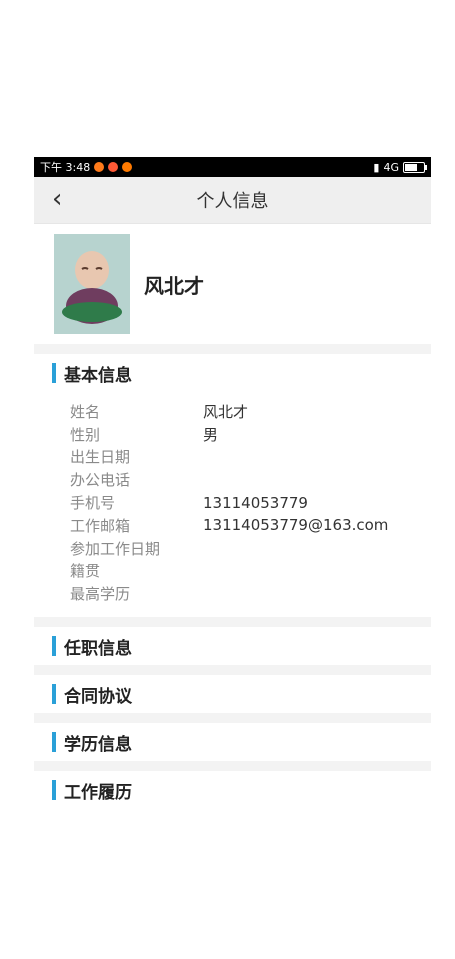 The height and width of the screenshot is (959, 455). Describe the element at coordinates (250, 571) in the screenshot. I see `info-row-native-place: 籍贯` at that location.